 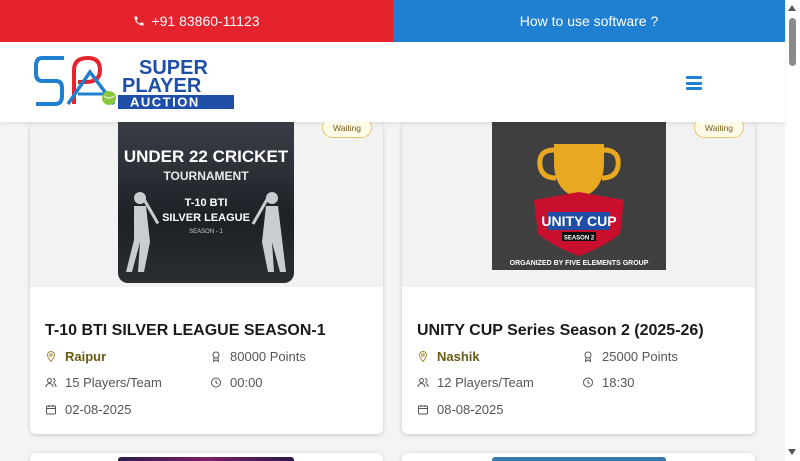 What do you see at coordinates (792, 230) in the screenshot?
I see `page-scrollbar` at bounding box center [792, 230].